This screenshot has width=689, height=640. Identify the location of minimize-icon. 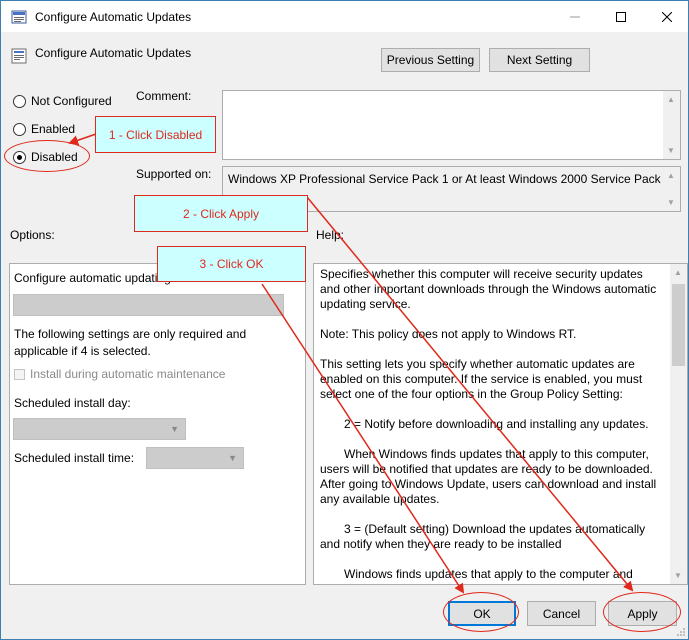
(575, 16).